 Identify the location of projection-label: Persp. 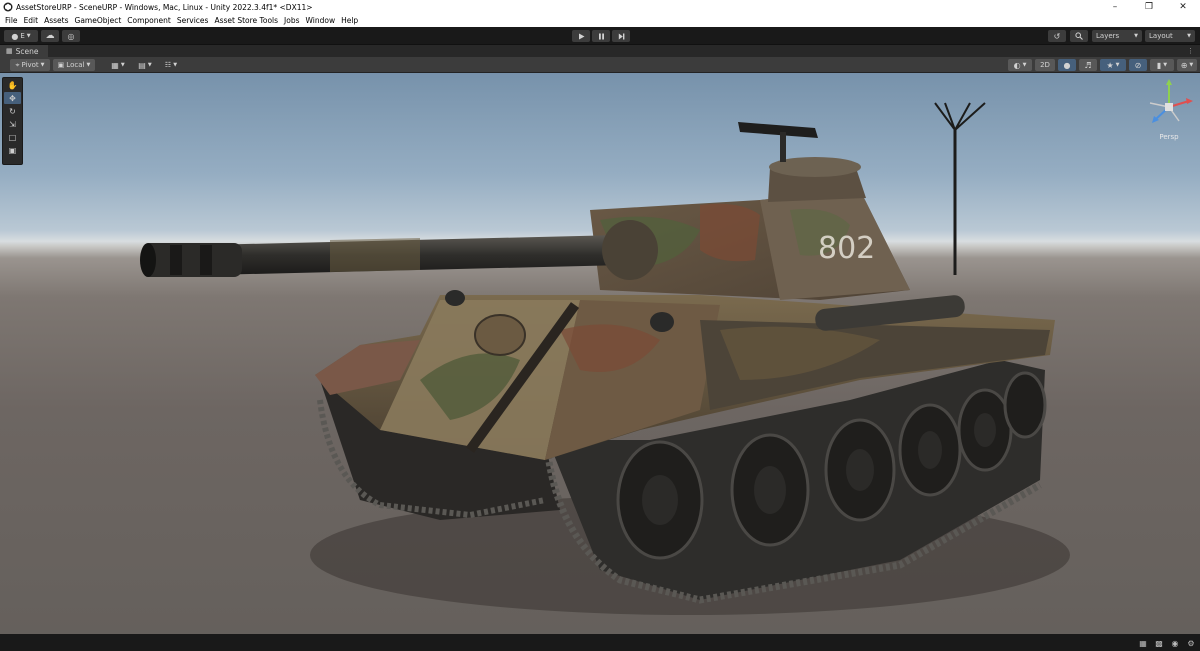
(1169, 137).